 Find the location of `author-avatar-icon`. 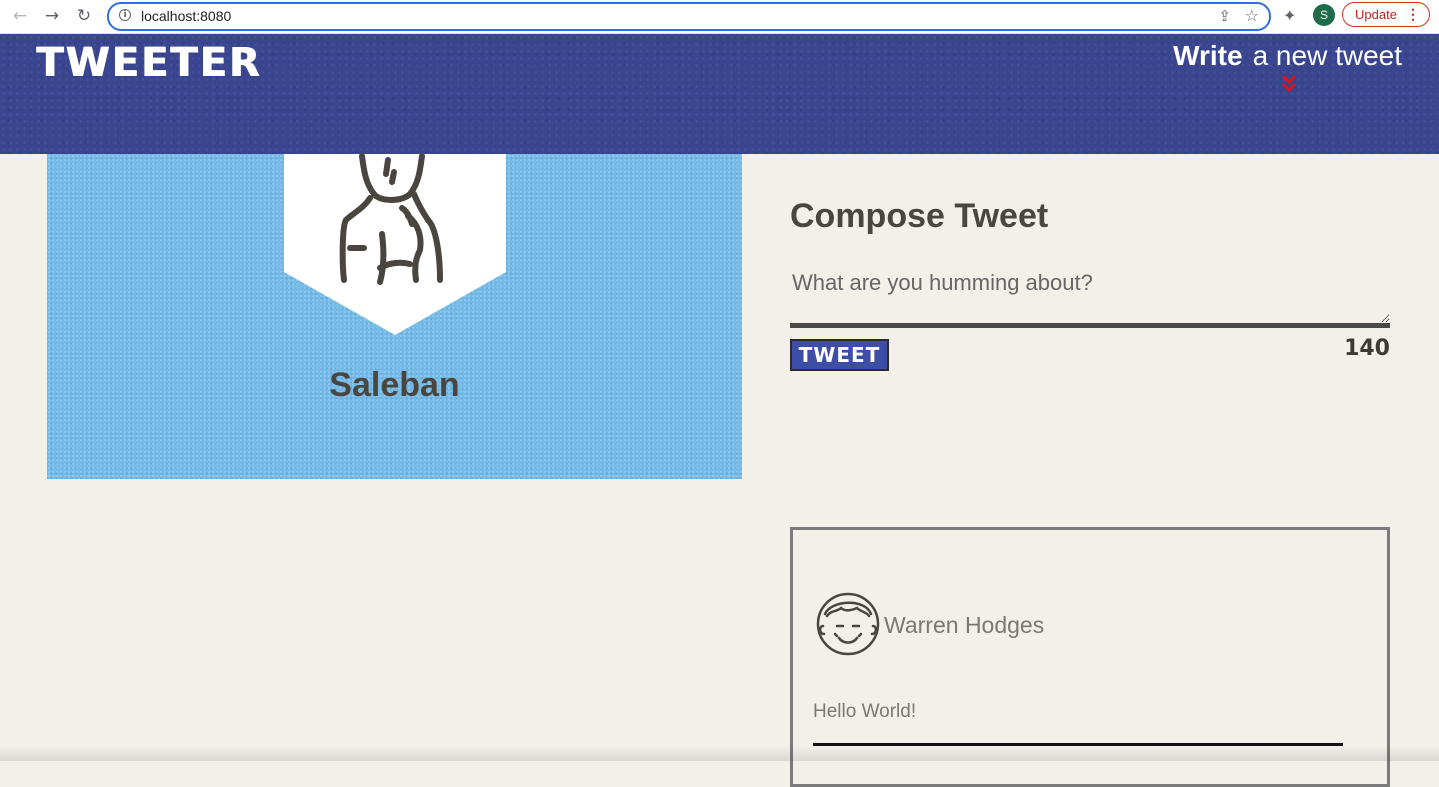

author-avatar-icon is located at coordinates (848, 624).